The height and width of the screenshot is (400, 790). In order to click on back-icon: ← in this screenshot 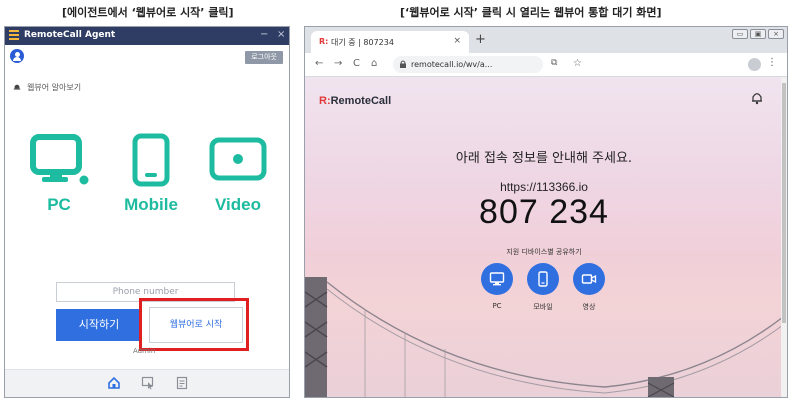, I will do `click(319, 63)`.